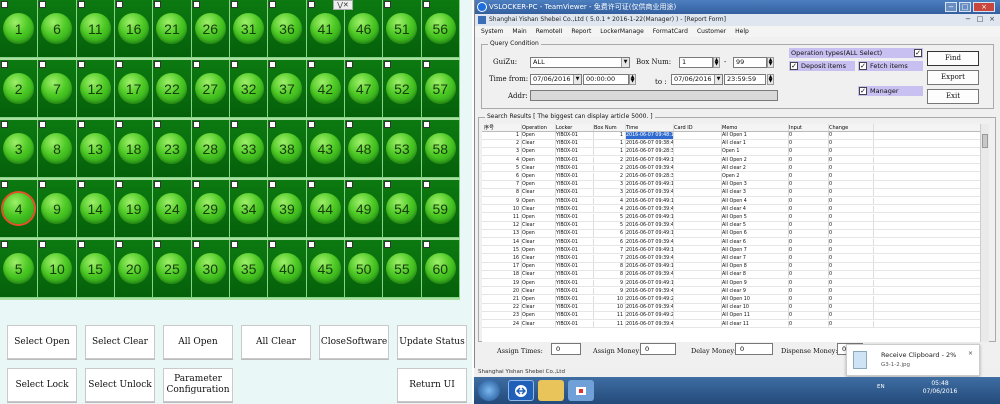  Describe the element at coordinates (57, 149) in the screenshot. I see `locker-cell: 8` at that location.